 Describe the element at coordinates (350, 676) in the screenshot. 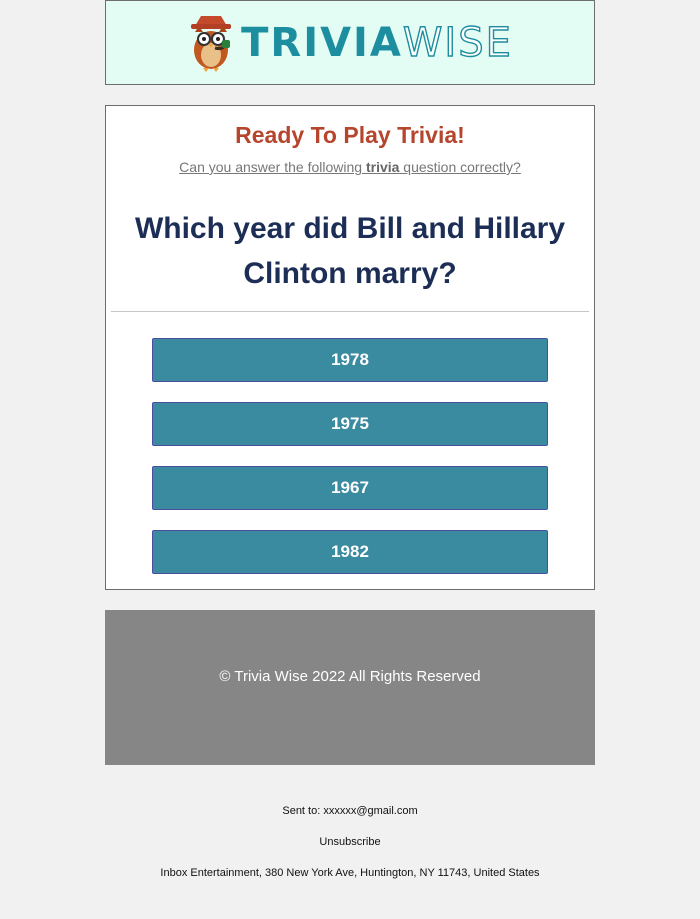

I see `copyright-text: © Trivia Wise 2022 All Rights Reserved` at that location.